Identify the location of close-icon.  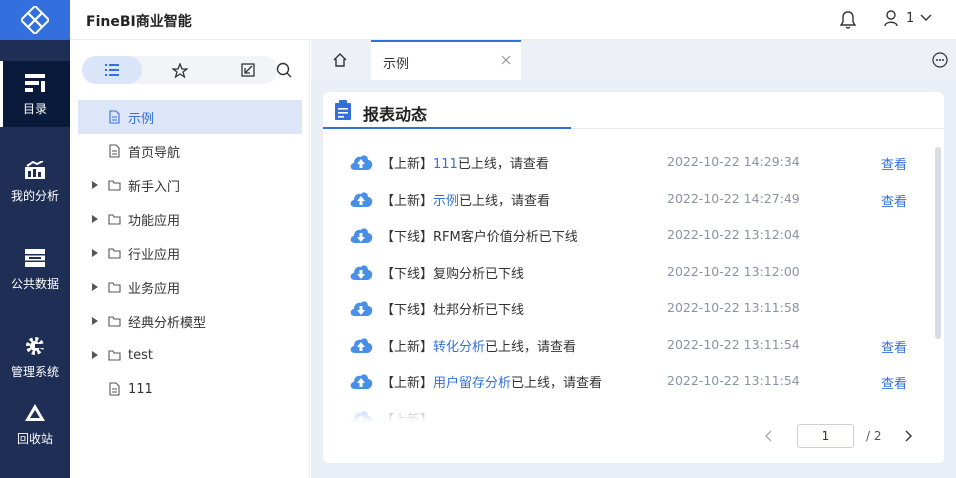
(506, 60).